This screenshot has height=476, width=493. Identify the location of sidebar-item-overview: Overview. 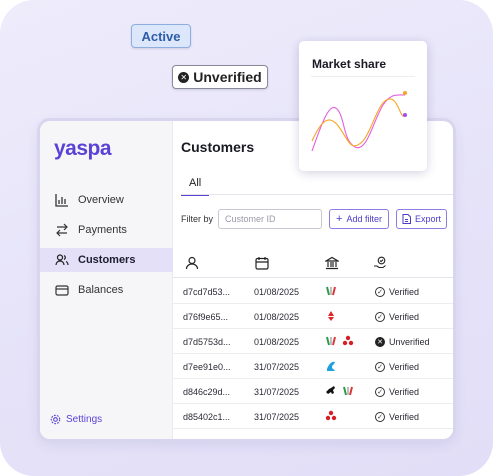
(106, 200).